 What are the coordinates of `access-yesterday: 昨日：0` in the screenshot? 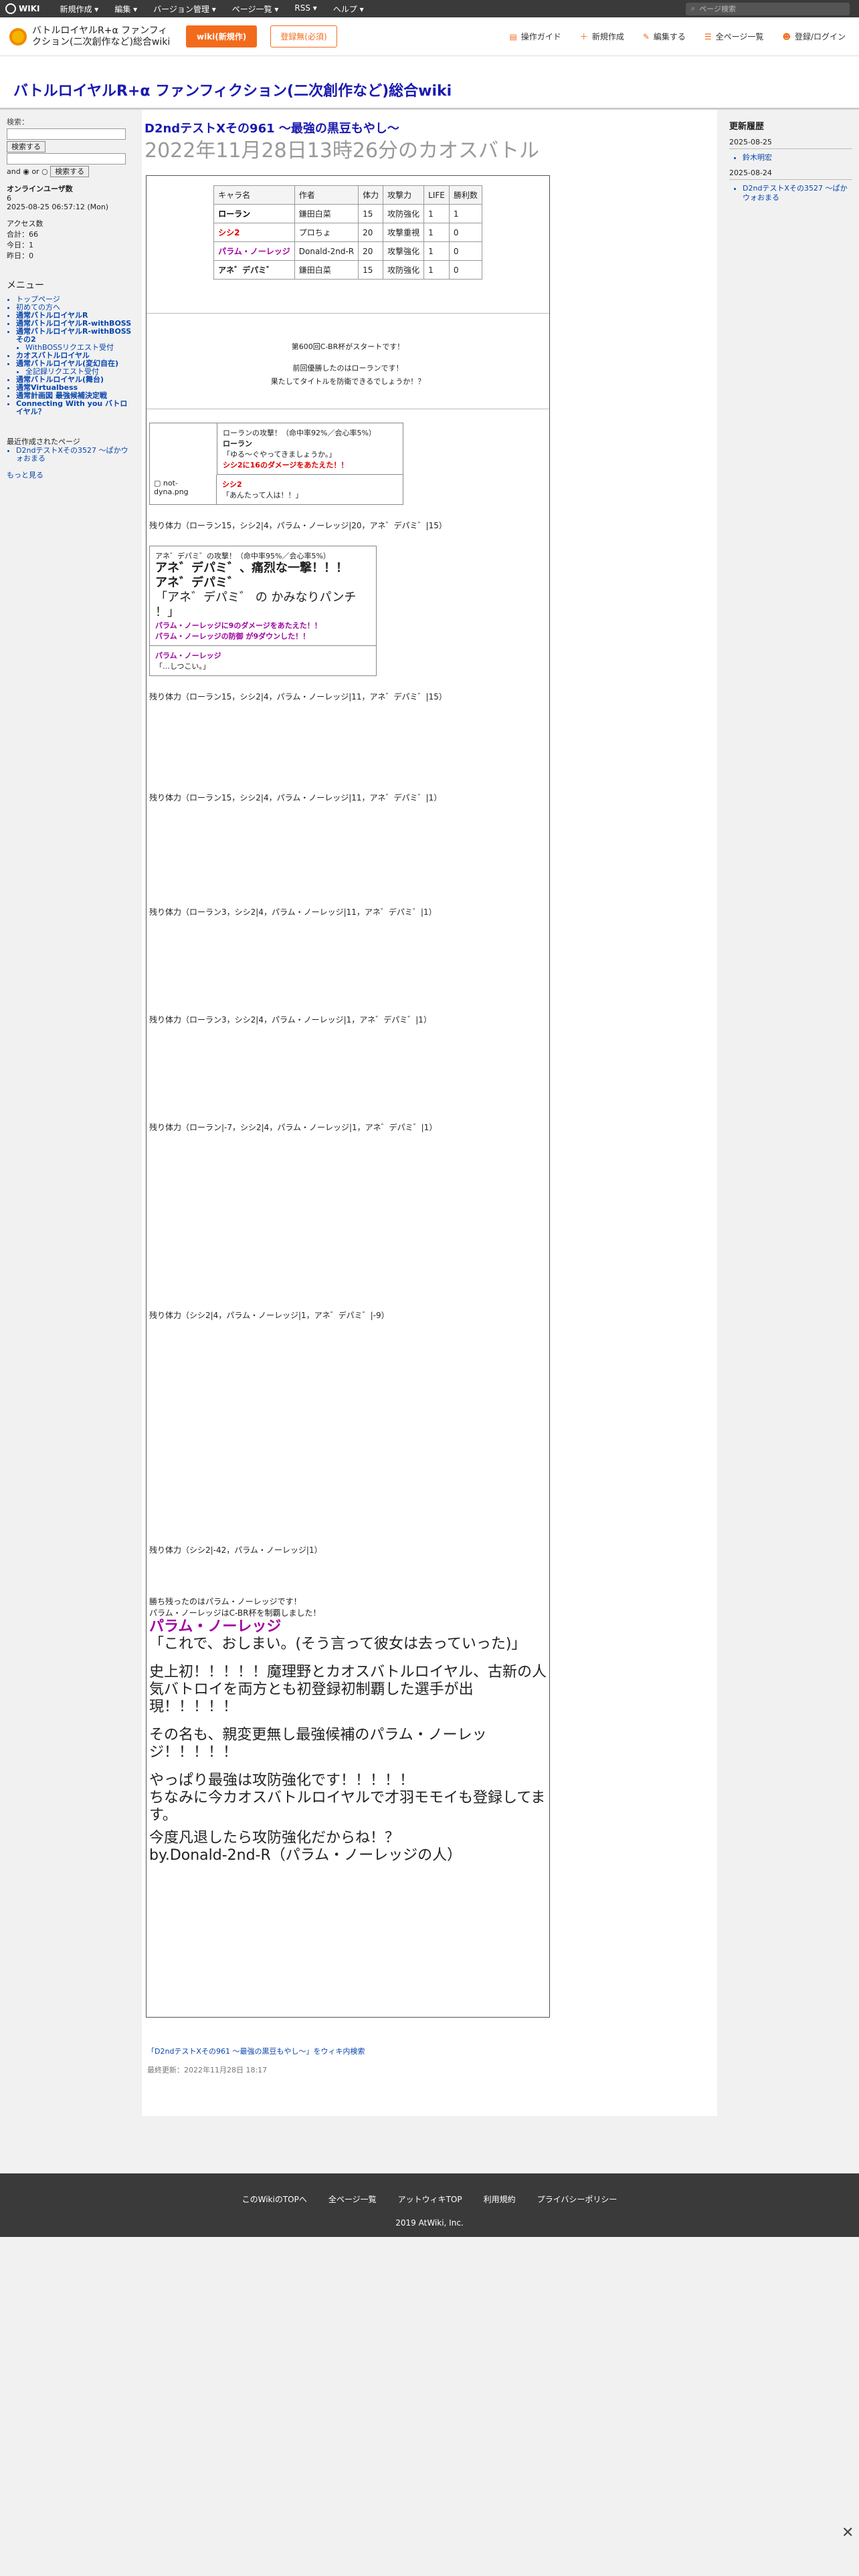 It's located at (20, 256).